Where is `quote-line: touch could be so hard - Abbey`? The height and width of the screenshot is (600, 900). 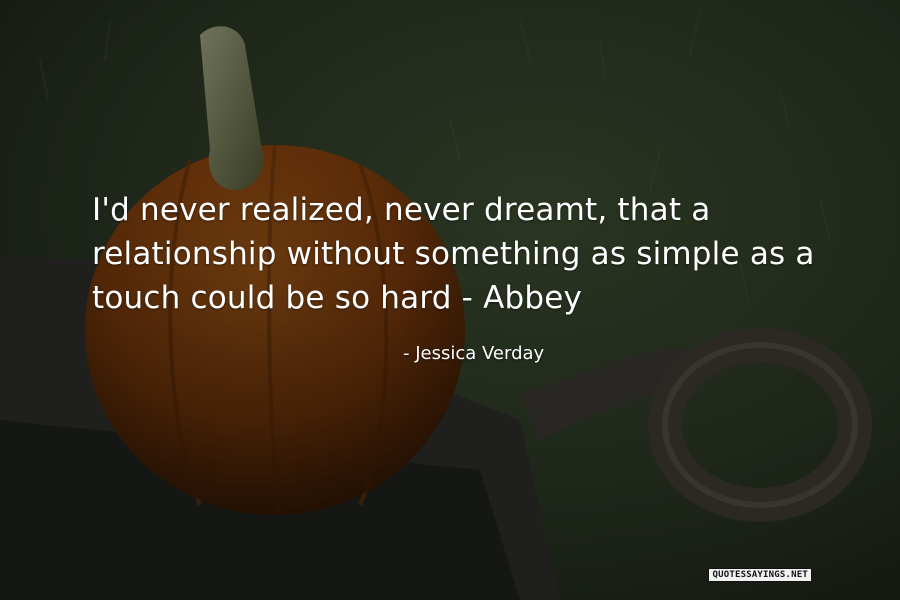
quote-line: touch could be so hard - Abbey is located at coordinates (337, 298).